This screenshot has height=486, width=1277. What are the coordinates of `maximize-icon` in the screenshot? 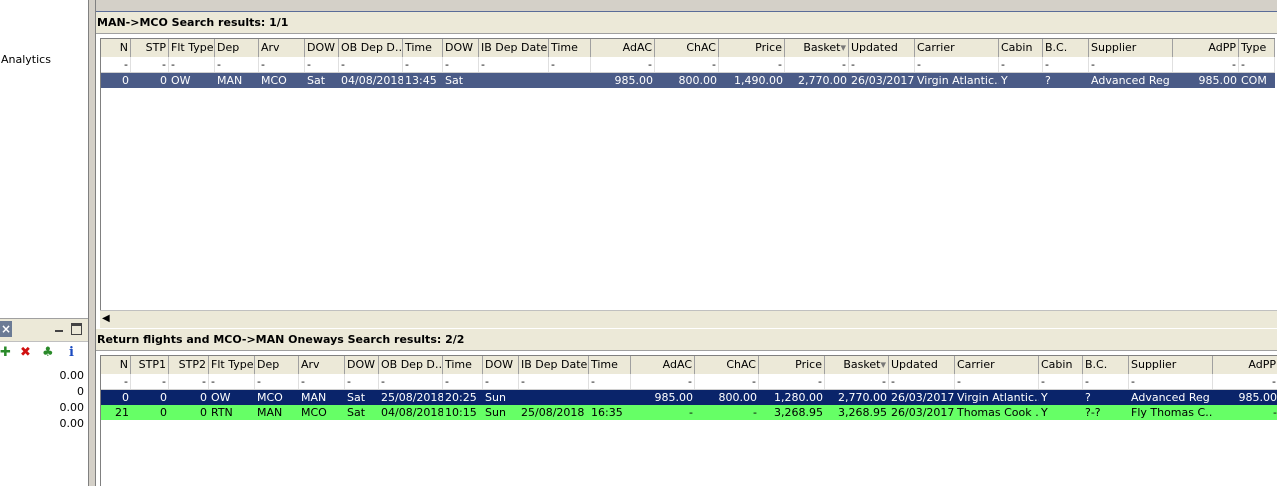 It's located at (76, 329).